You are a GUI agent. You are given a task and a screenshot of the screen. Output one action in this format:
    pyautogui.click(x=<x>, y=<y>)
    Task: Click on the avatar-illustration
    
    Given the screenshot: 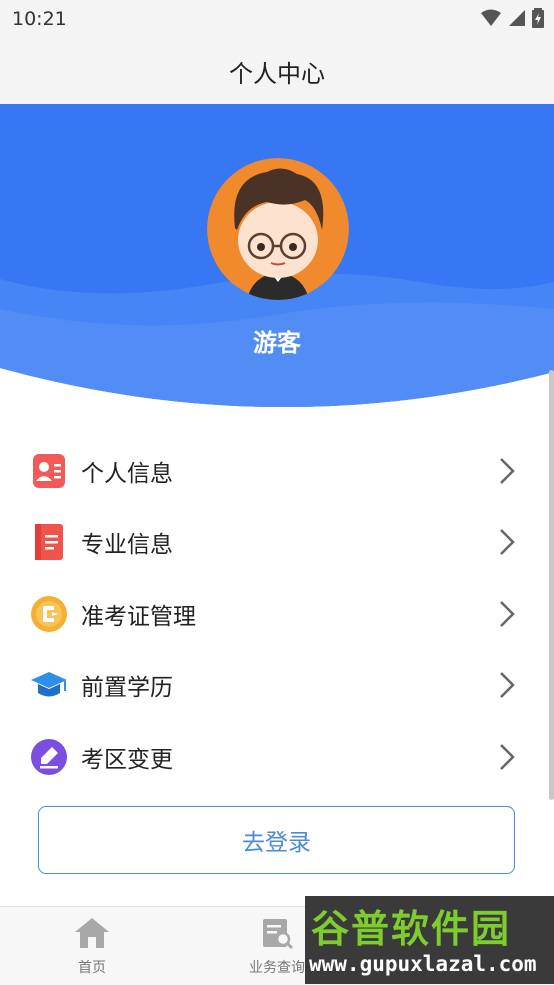 What is the action you would take?
    pyautogui.click(x=278, y=229)
    